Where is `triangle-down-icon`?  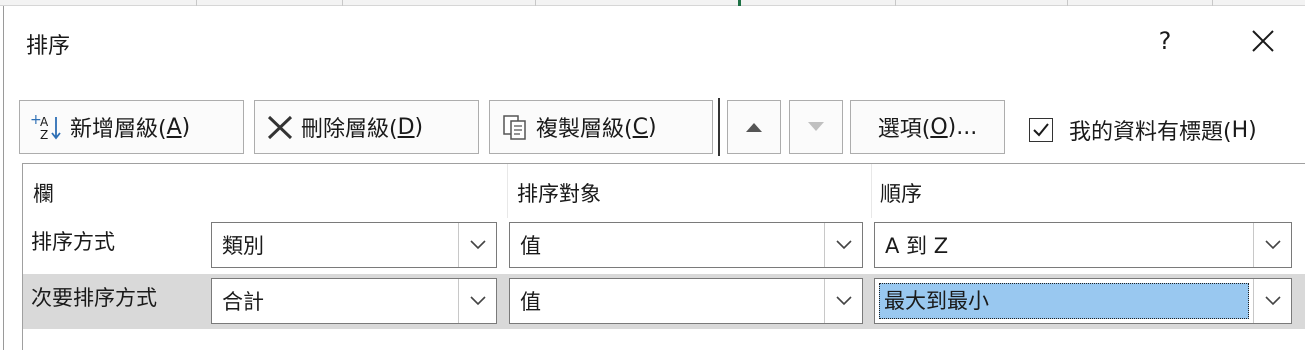
triangle-down-icon is located at coordinates (816, 126).